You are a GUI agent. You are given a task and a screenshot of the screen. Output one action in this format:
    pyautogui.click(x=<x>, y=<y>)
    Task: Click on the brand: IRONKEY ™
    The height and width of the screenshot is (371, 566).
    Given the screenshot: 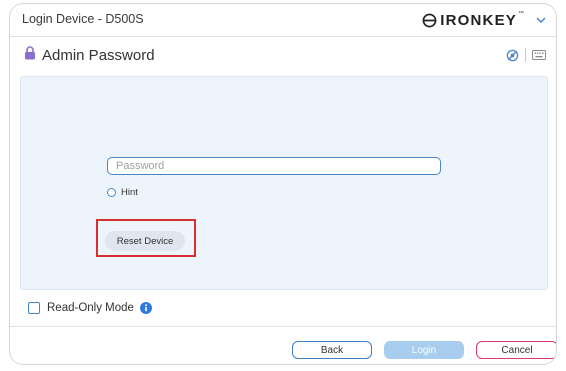 What is the action you would take?
    pyautogui.click(x=484, y=20)
    